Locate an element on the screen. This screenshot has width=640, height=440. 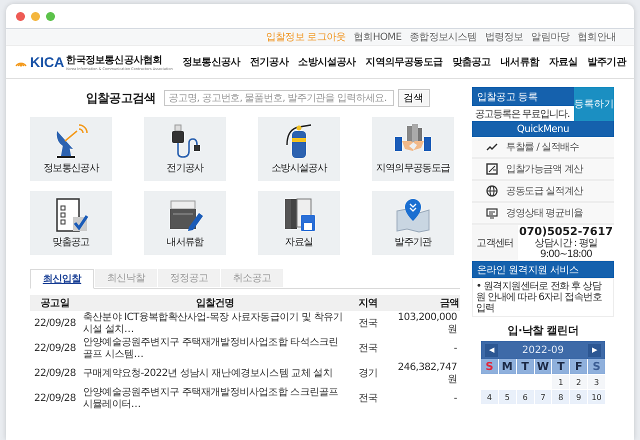
remote-support-text: • 원격지원센터로 전화 후 상담원 안내에 따라 6자리 접속번호 입력 is located at coordinates (543, 297).